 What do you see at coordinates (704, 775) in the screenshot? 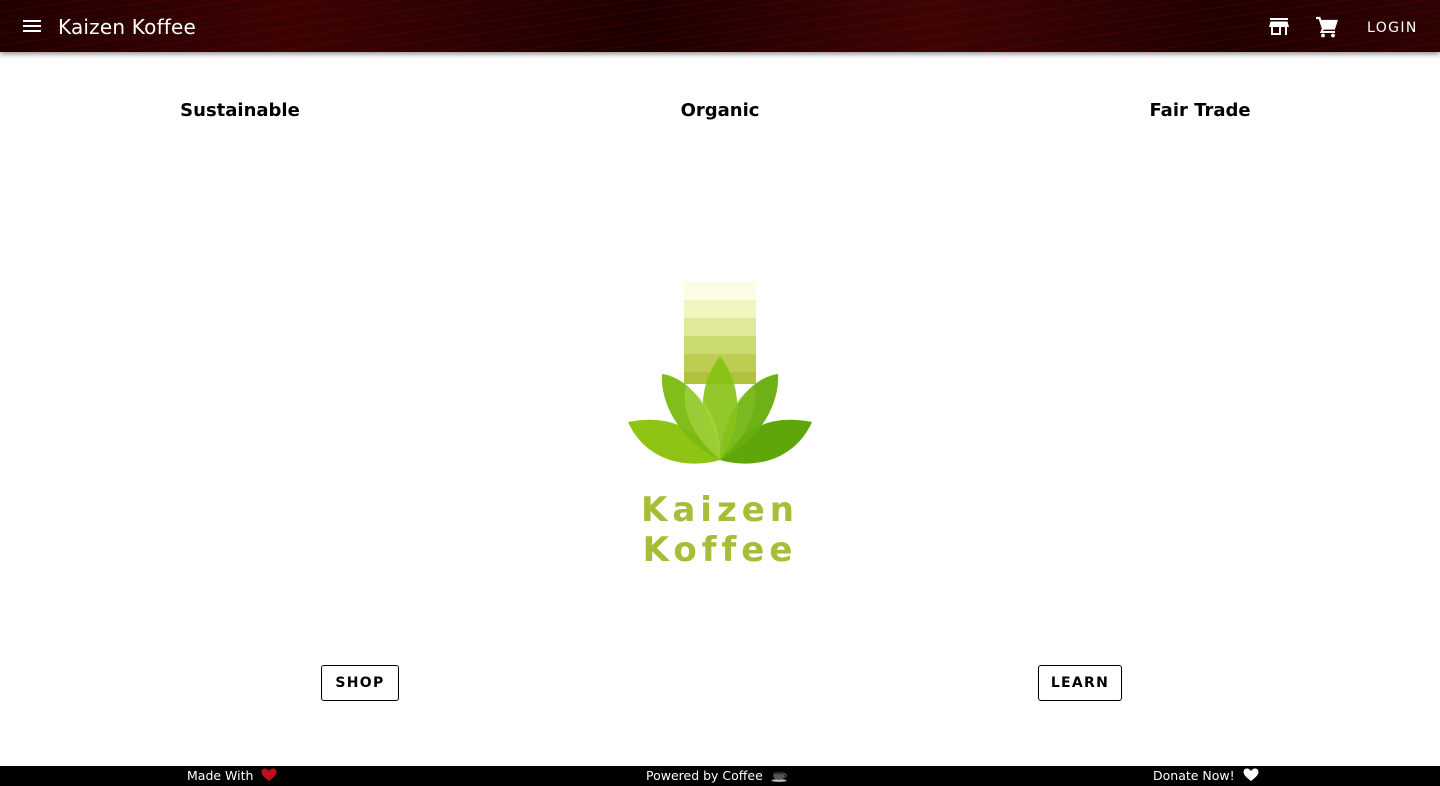
I see `powered-by-text: Powered by Coffee` at bounding box center [704, 775].